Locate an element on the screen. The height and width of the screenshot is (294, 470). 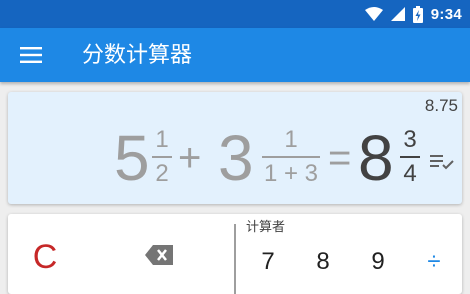
status-bar: 9:34 is located at coordinates (235, 14).